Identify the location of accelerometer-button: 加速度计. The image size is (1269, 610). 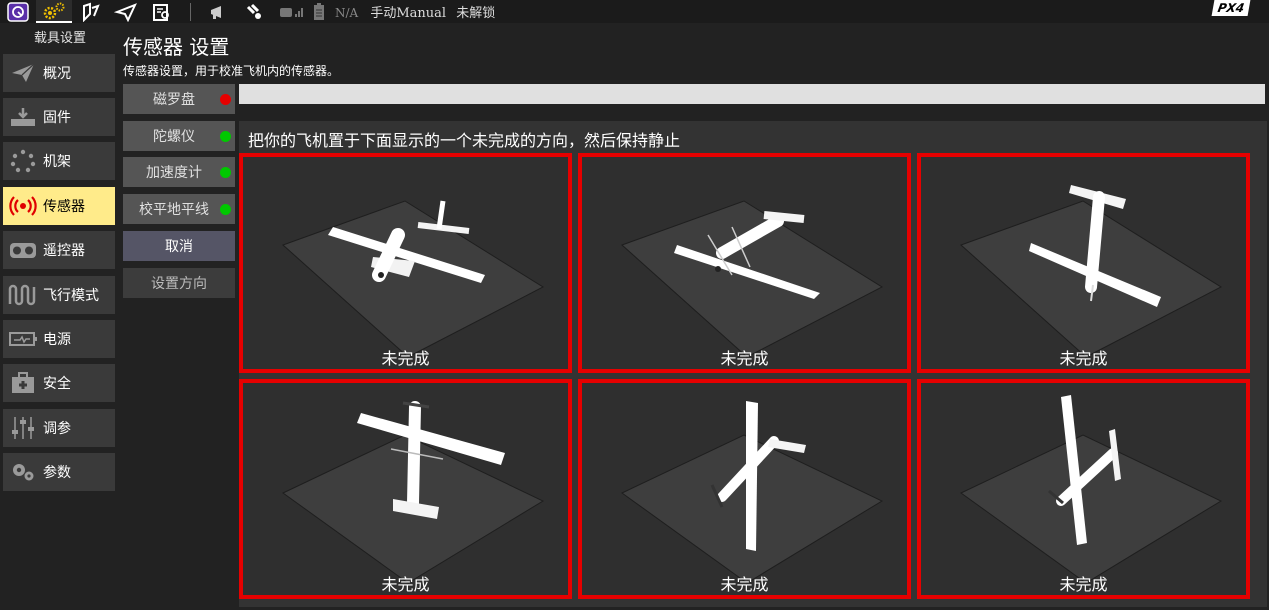
(179, 172).